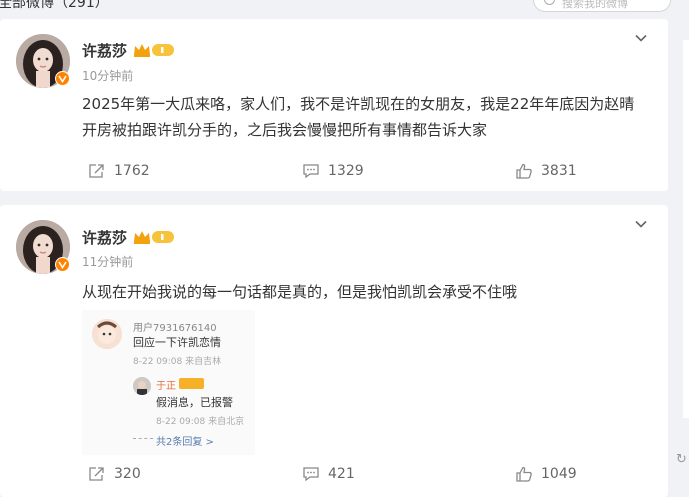 The width and height of the screenshot is (689, 497). I want to click on reply-text: 假消息，已报警, so click(194, 402).